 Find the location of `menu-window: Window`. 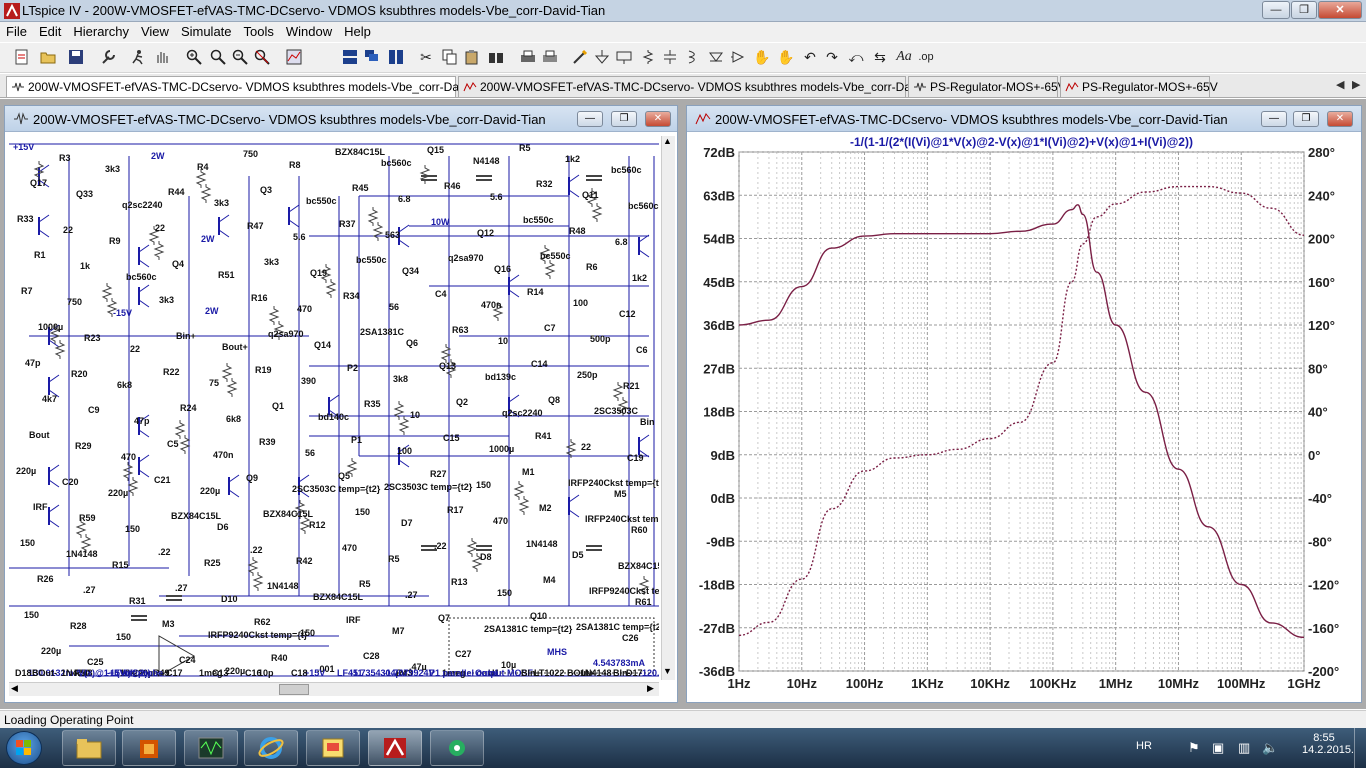

menu-window: Window is located at coordinates (309, 30).